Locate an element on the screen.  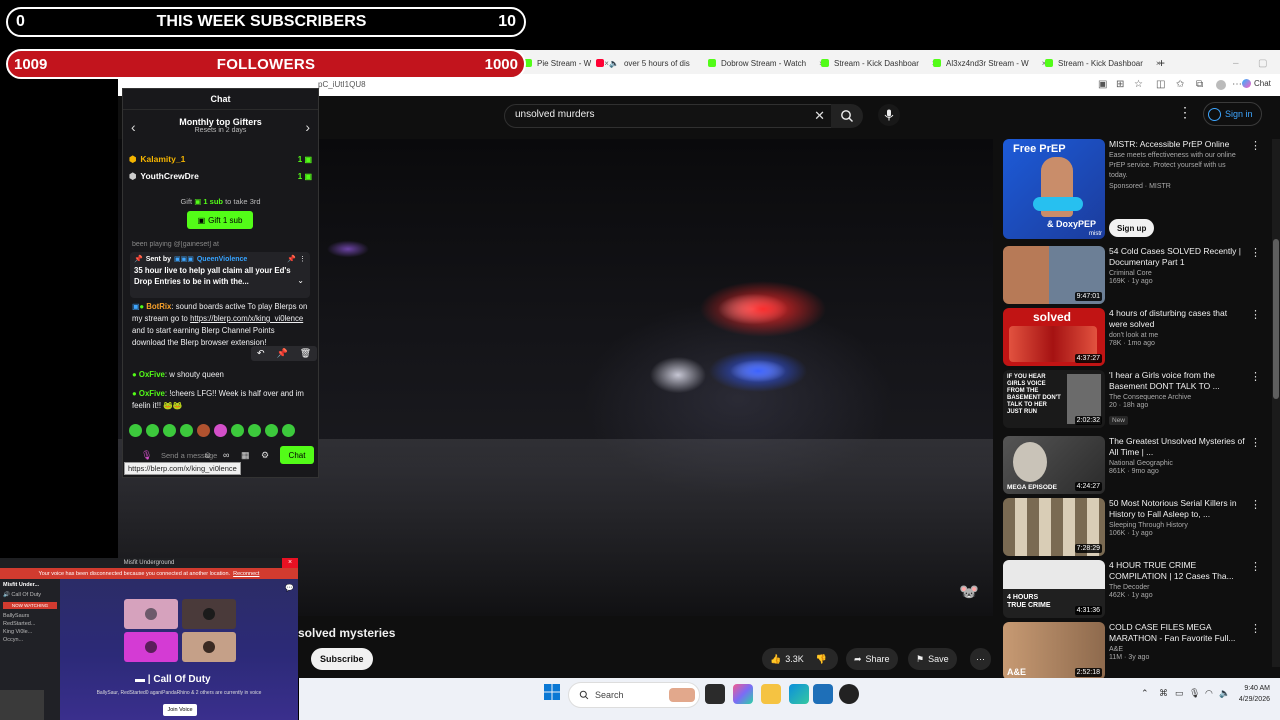
emoji-icon: ☺ is located at coordinates (207, 455).